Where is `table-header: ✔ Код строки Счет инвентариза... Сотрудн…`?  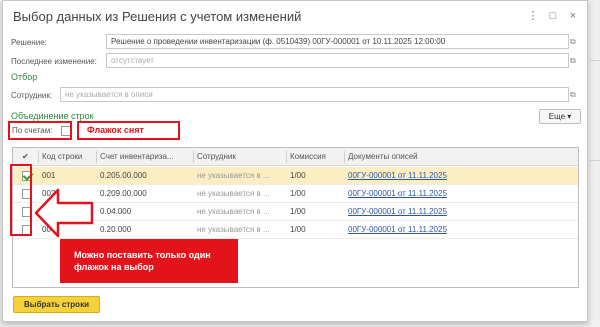 table-header: ✔ Код строки Счет инвентариза... Сотрудн… is located at coordinates (295, 157).